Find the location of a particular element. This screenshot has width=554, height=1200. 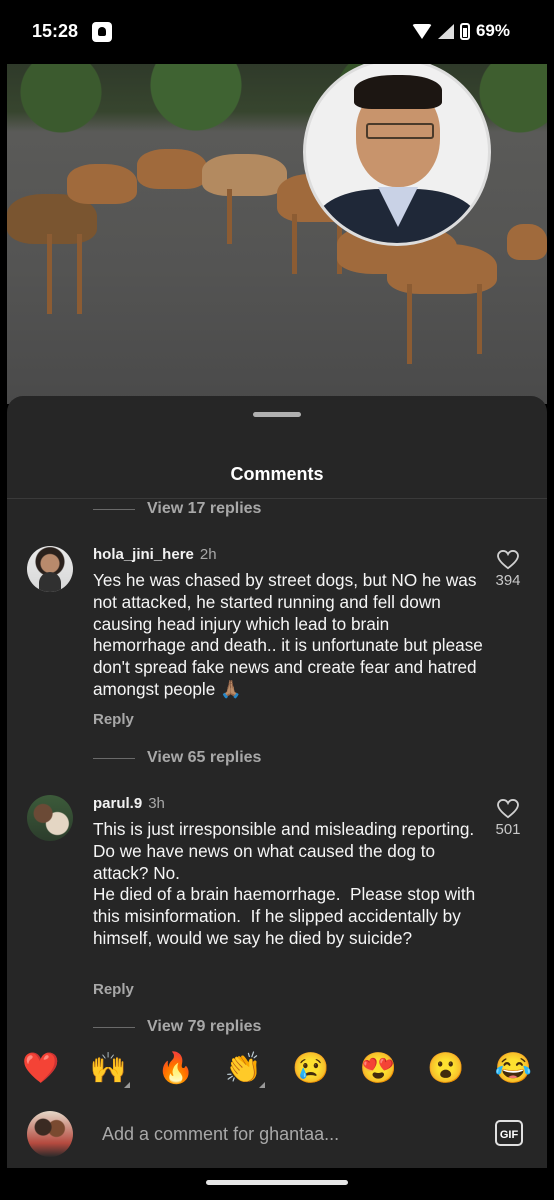

view-replies-button: View 65 replies is located at coordinates (177, 758).